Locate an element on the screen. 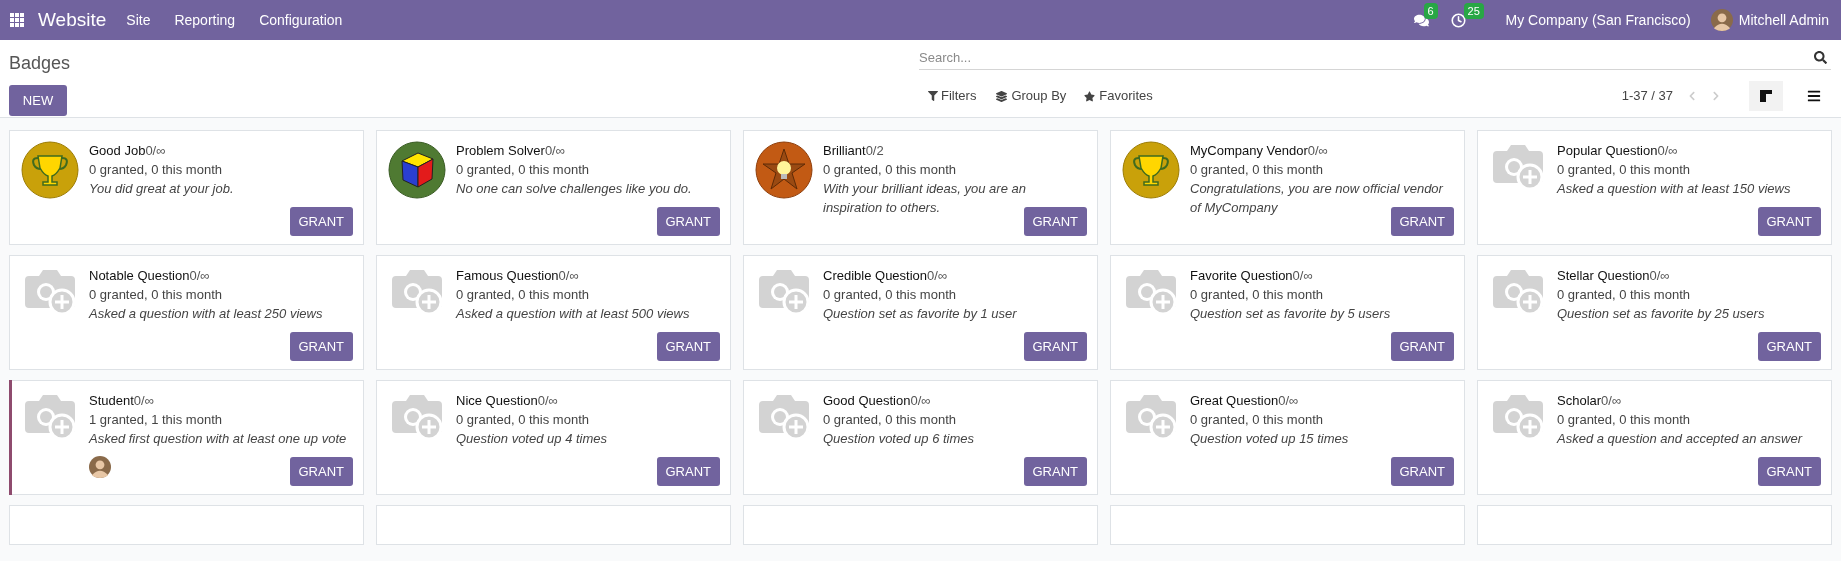 This screenshot has height=561, width=1841. activity-count-badge: 25 is located at coordinates (1473, 10).